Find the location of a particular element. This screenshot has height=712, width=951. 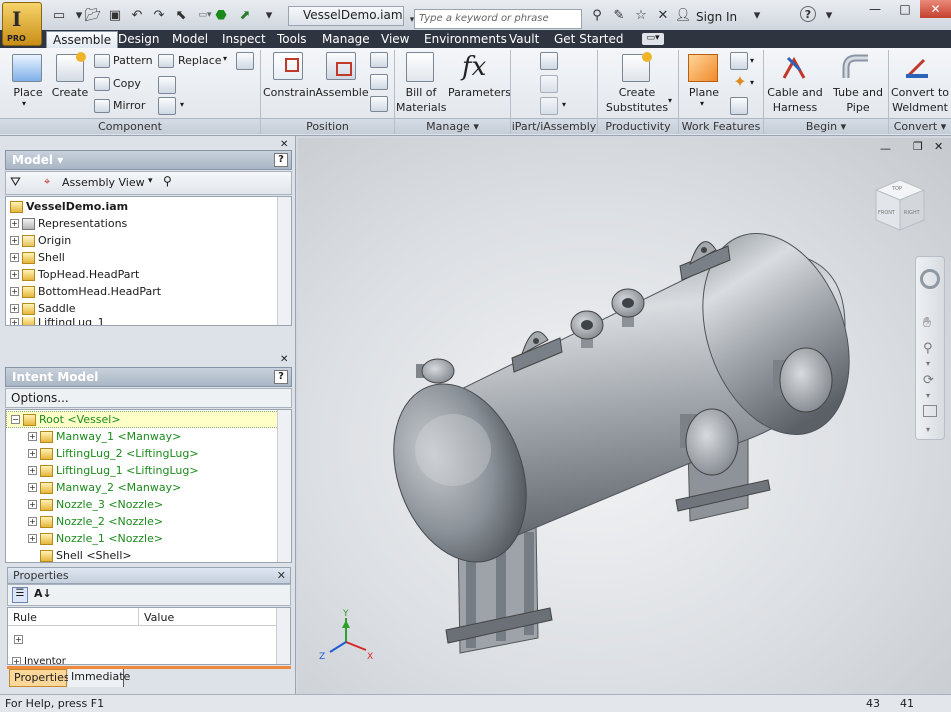

tab-immediate: Immediate is located at coordinates (99, 678).